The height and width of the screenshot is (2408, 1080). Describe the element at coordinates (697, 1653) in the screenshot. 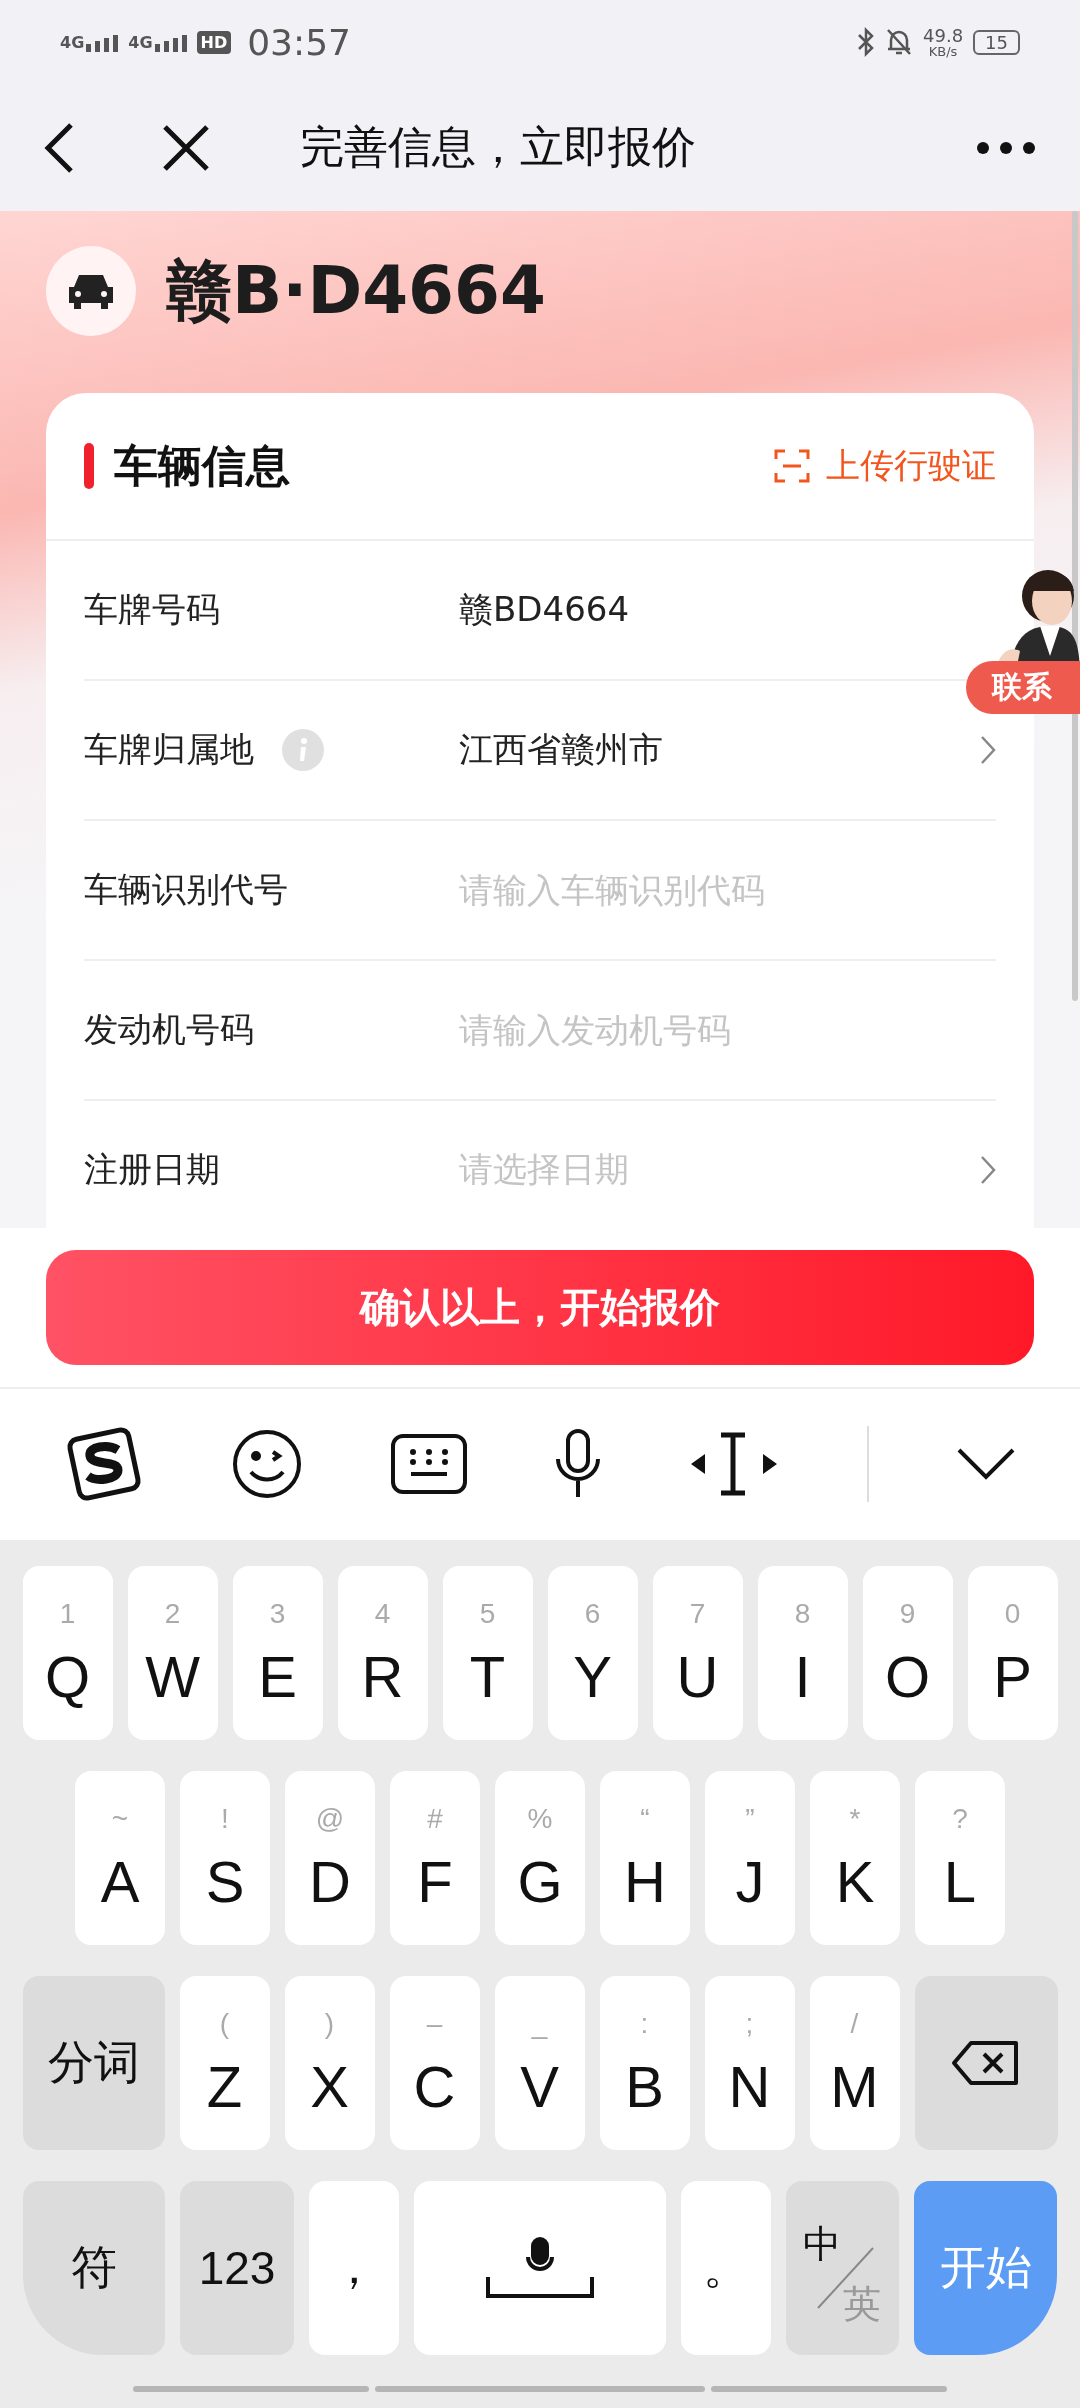

I see `letter-key: 7 U` at that location.